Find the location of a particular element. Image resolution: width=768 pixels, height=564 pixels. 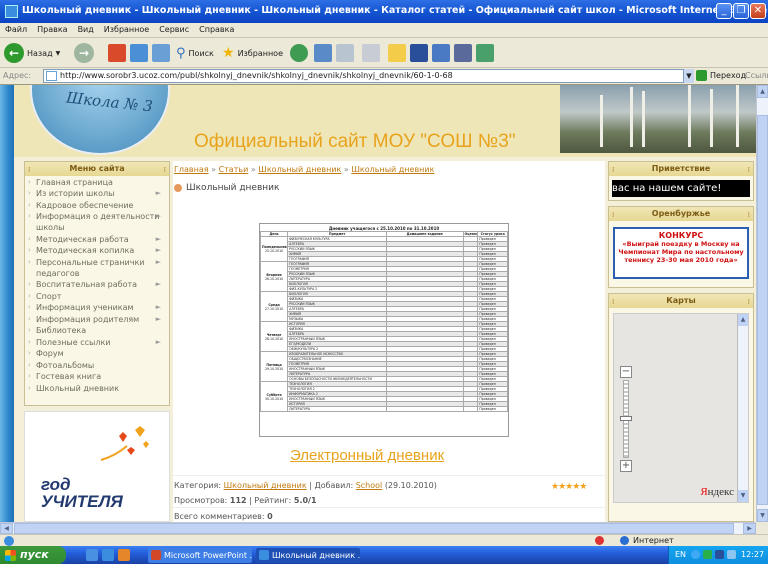

maximize-button: ❐ is located at coordinates (741, 11).